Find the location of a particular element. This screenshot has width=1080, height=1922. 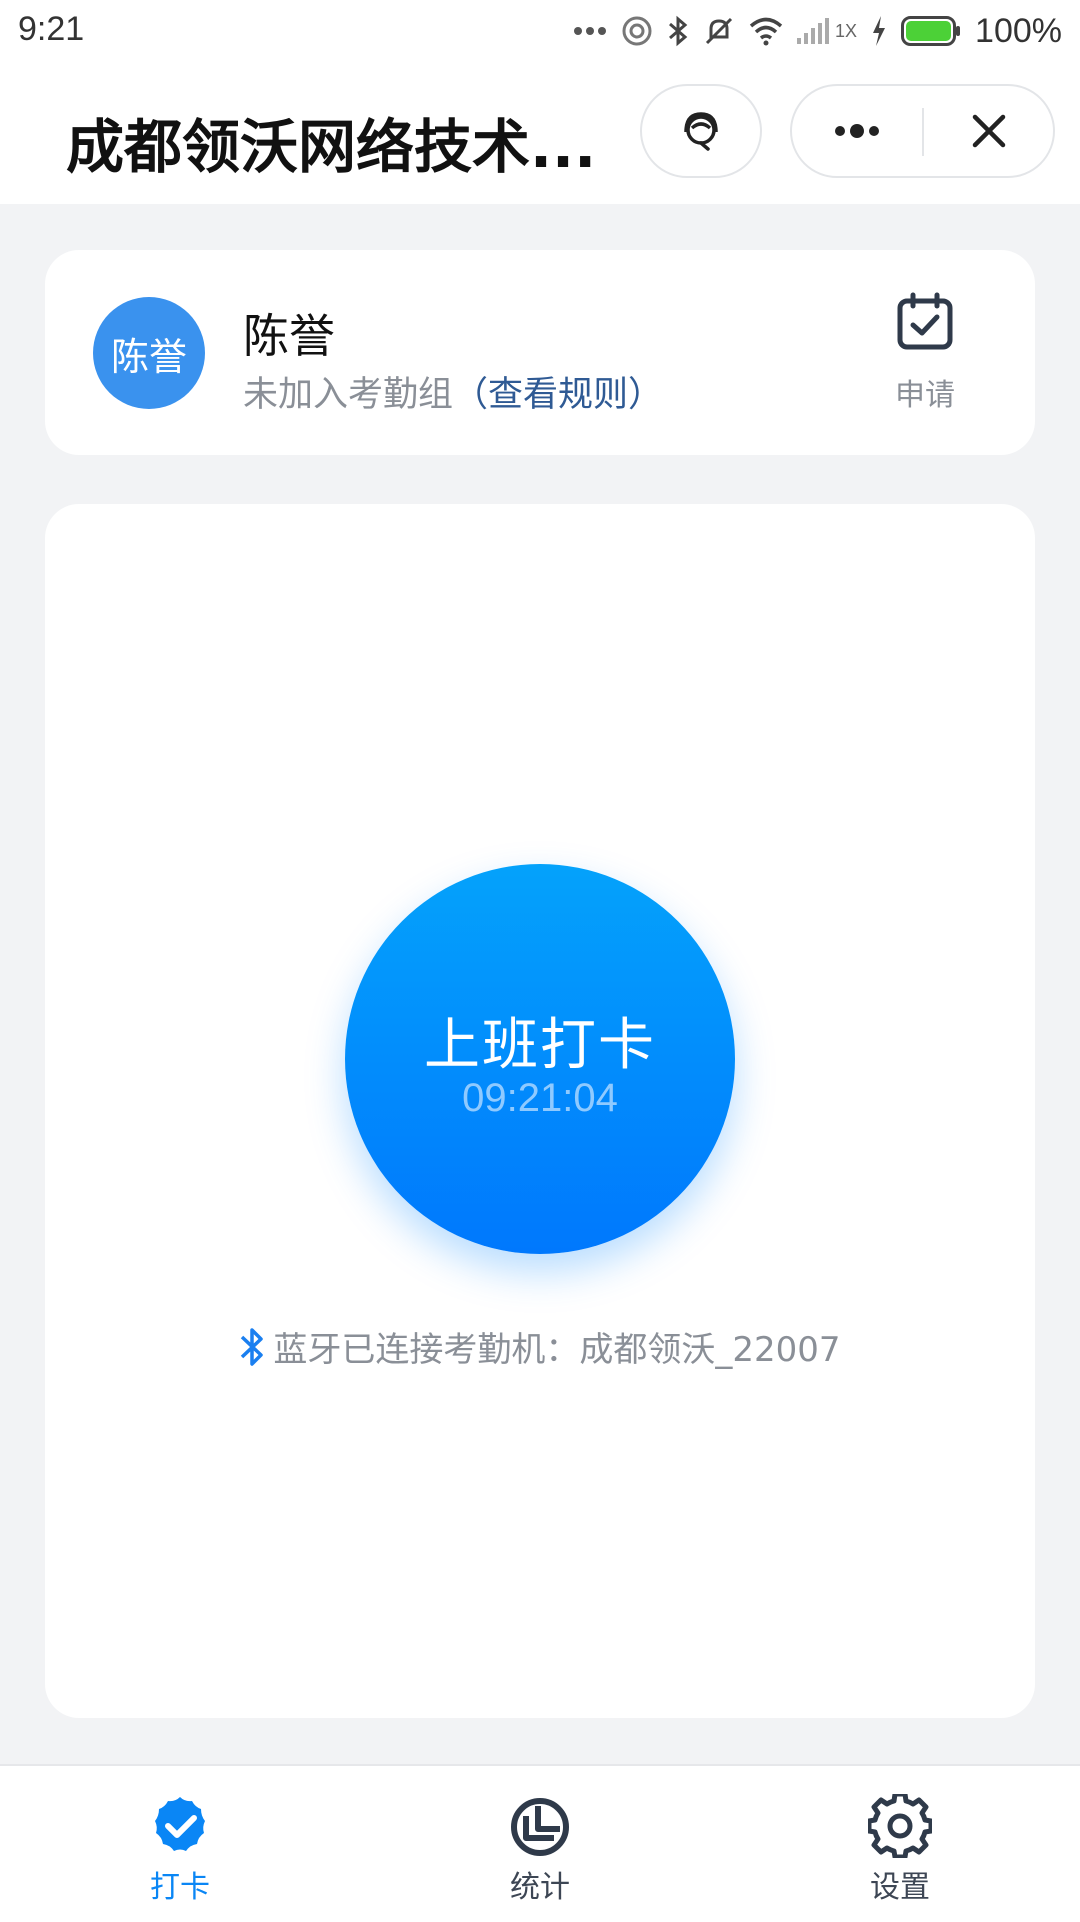

view-rules-link: （查看规则） is located at coordinates (558, 395).